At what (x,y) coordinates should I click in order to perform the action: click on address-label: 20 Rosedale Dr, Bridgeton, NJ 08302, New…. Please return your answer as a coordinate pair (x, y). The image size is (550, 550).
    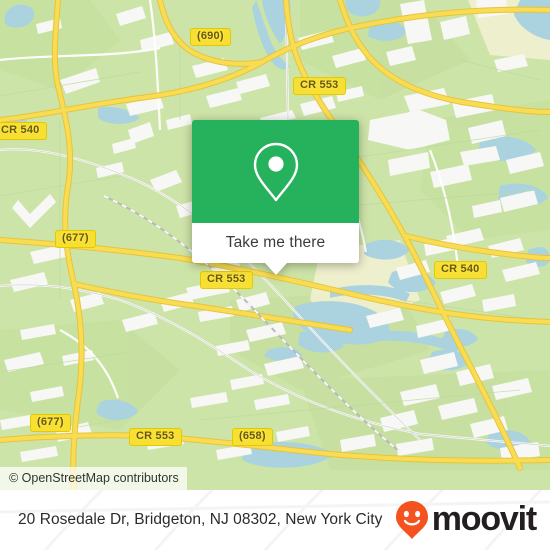
    Looking at the image, I should click on (200, 519).